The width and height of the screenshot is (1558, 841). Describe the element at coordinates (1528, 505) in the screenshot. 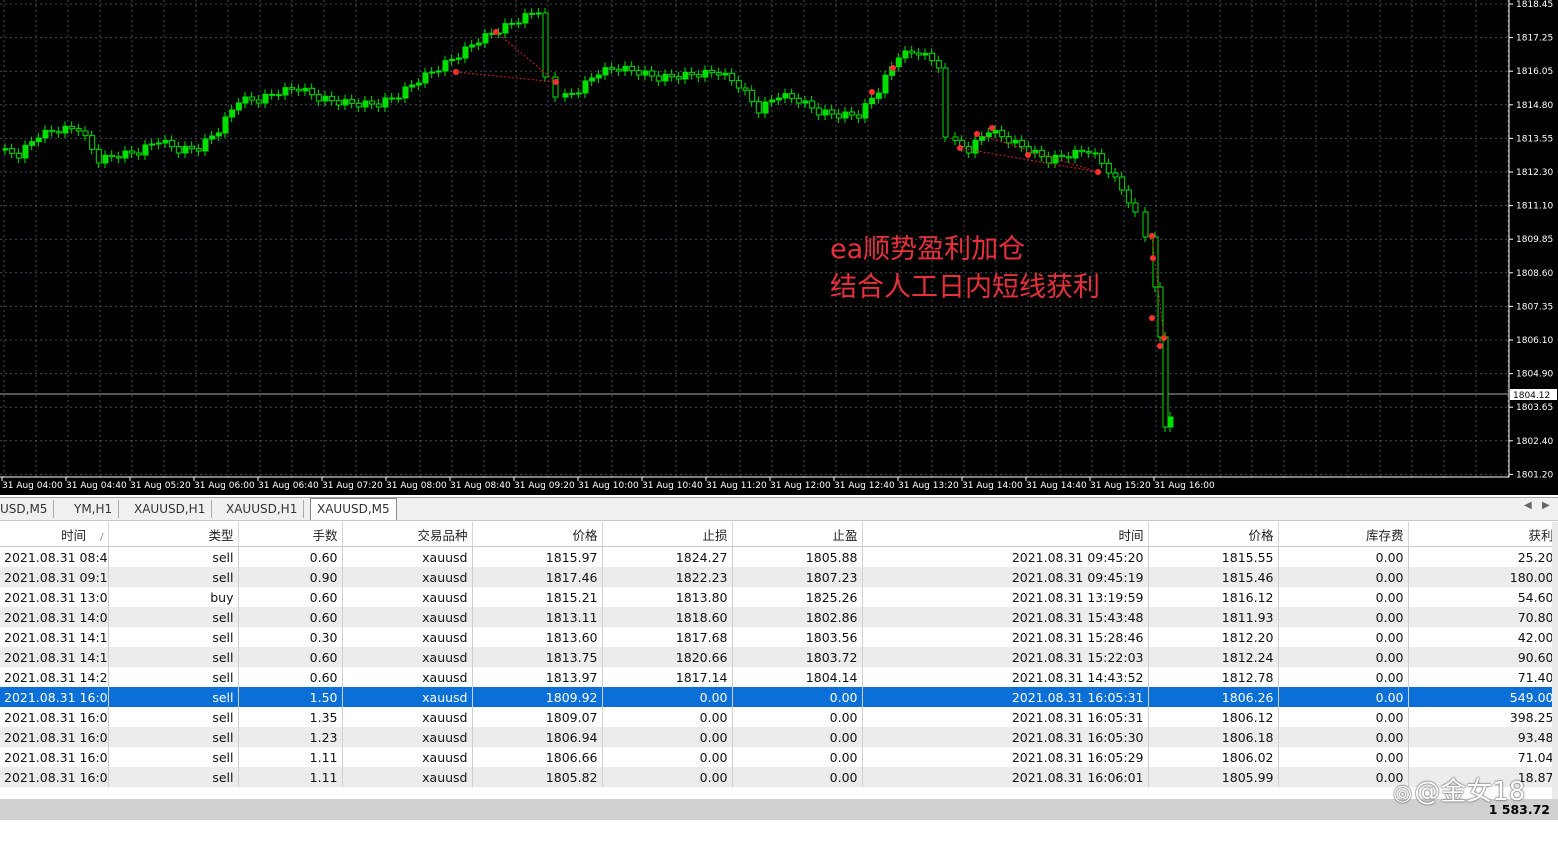

I see `tab-scroll-left-icon: ◀` at that location.